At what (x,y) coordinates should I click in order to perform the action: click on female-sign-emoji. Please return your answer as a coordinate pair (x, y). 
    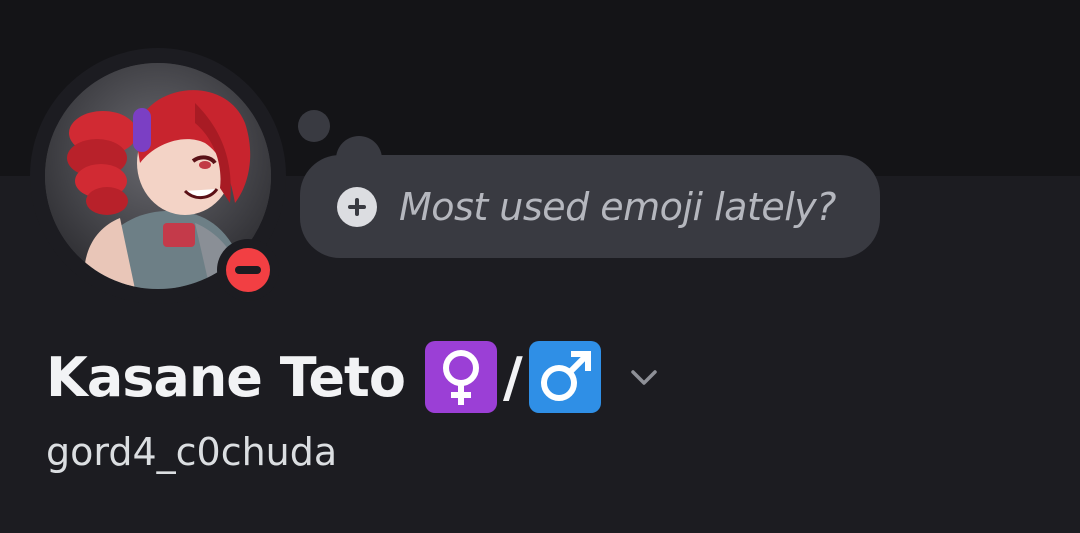
    Looking at the image, I should click on (460, 377).